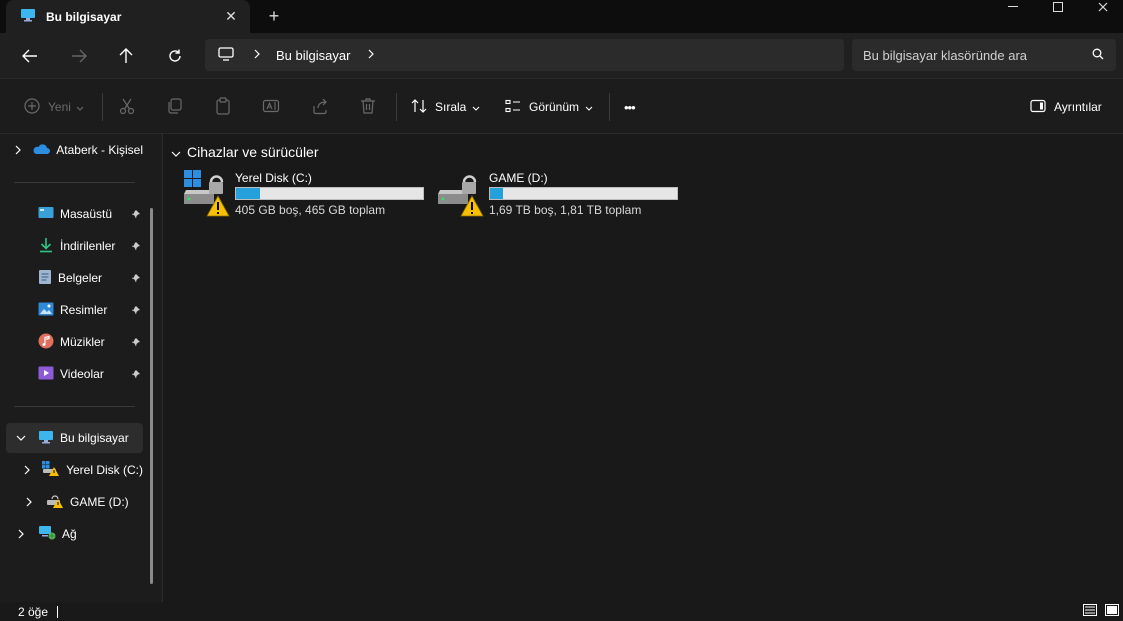  What do you see at coordinates (46, 342) in the screenshot?
I see `music-icon` at bounding box center [46, 342].